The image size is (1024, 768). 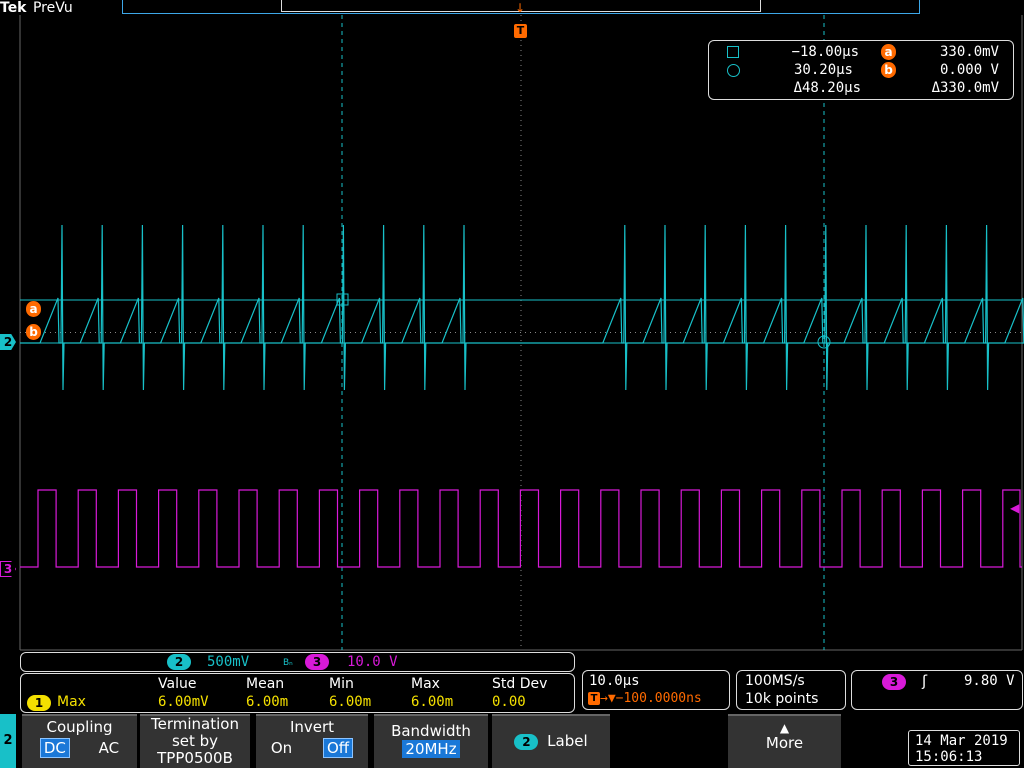 I want to click on meas-mean: 6.00m, so click(x=267, y=702).